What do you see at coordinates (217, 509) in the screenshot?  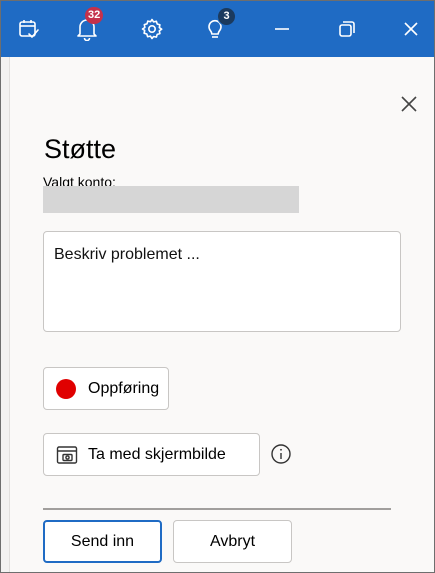 I see `divider` at bounding box center [217, 509].